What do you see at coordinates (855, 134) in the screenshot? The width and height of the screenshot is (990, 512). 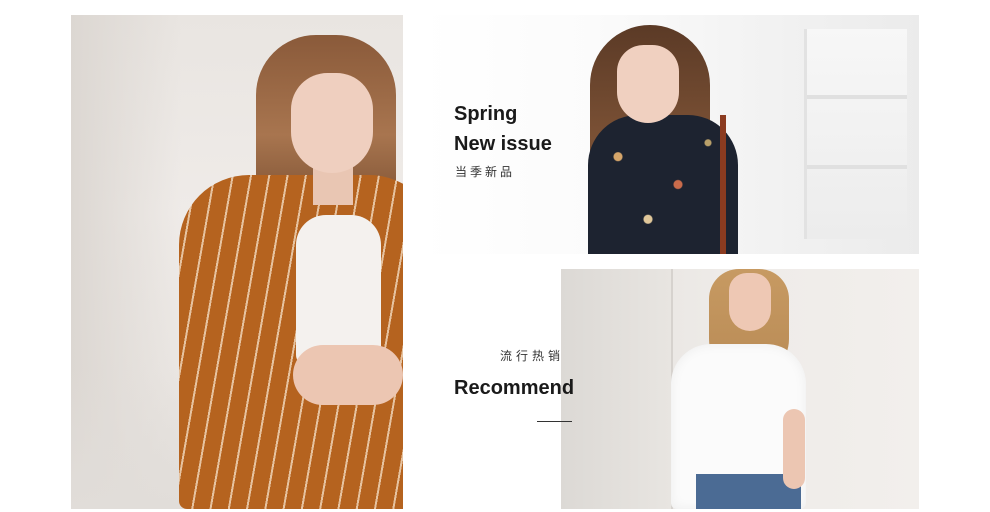 I see `window` at bounding box center [855, 134].